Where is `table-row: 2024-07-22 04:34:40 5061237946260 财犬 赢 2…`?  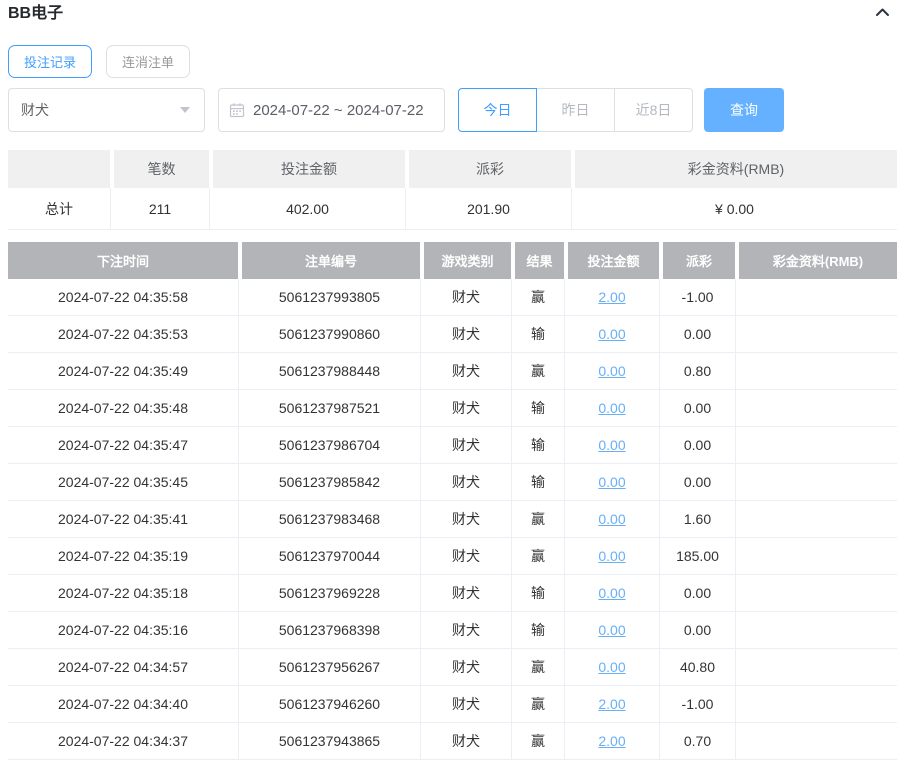
table-row: 2024-07-22 04:34:40 5061237946260 财犬 赢 2… is located at coordinates (452, 704).